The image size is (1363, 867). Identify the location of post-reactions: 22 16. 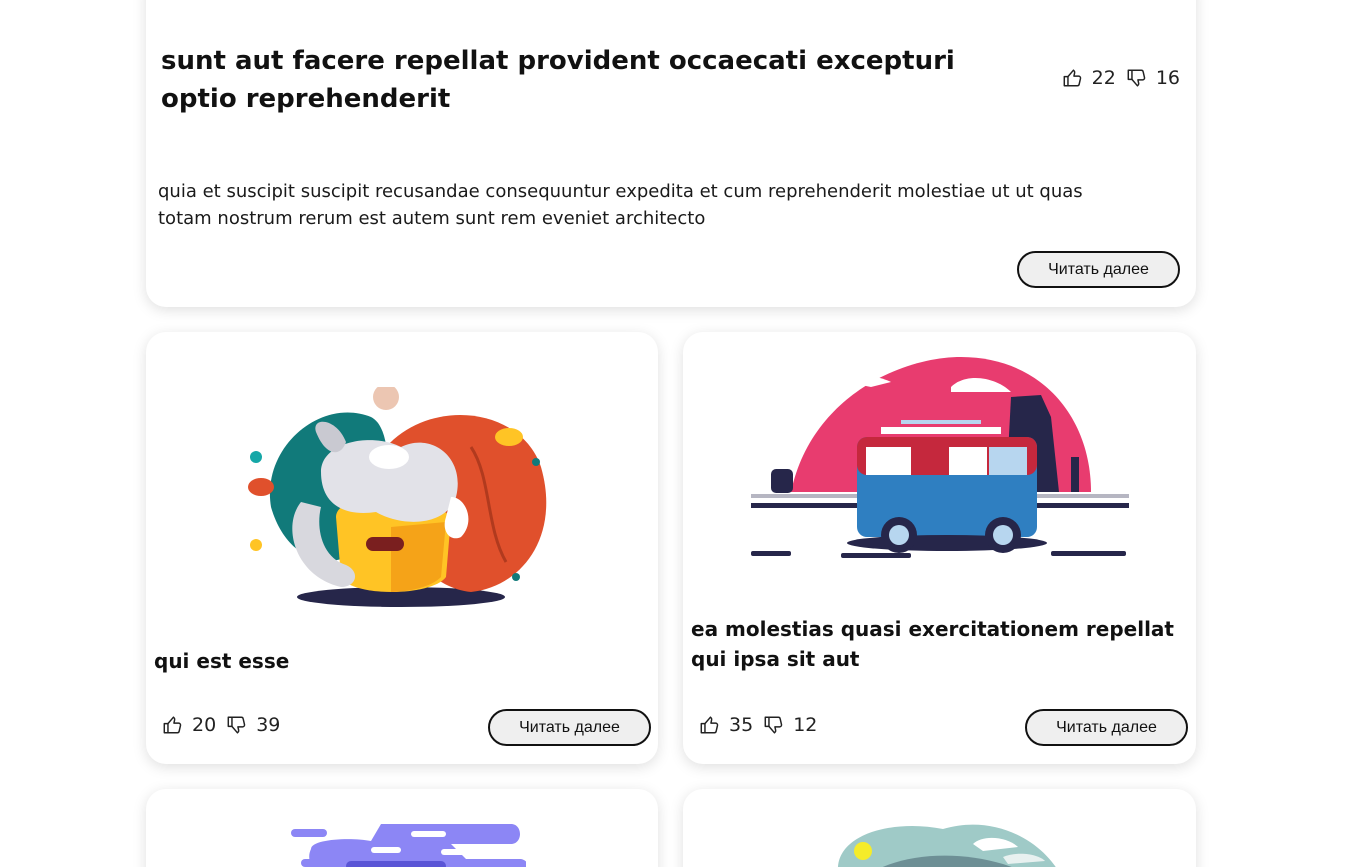
(1121, 78).